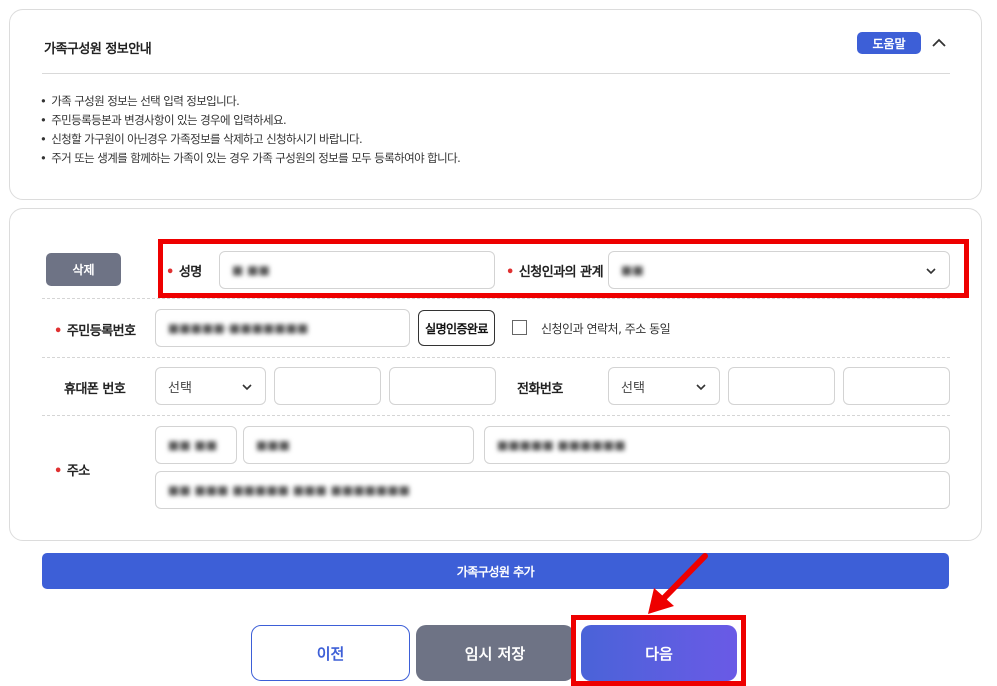 The width and height of the screenshot is (997, 686). What do you see at coordinates (238, 328) in the screenshot?
I see `rrn-value: ■■■■■-■■■■■■■` at bounding box center [238, 328].